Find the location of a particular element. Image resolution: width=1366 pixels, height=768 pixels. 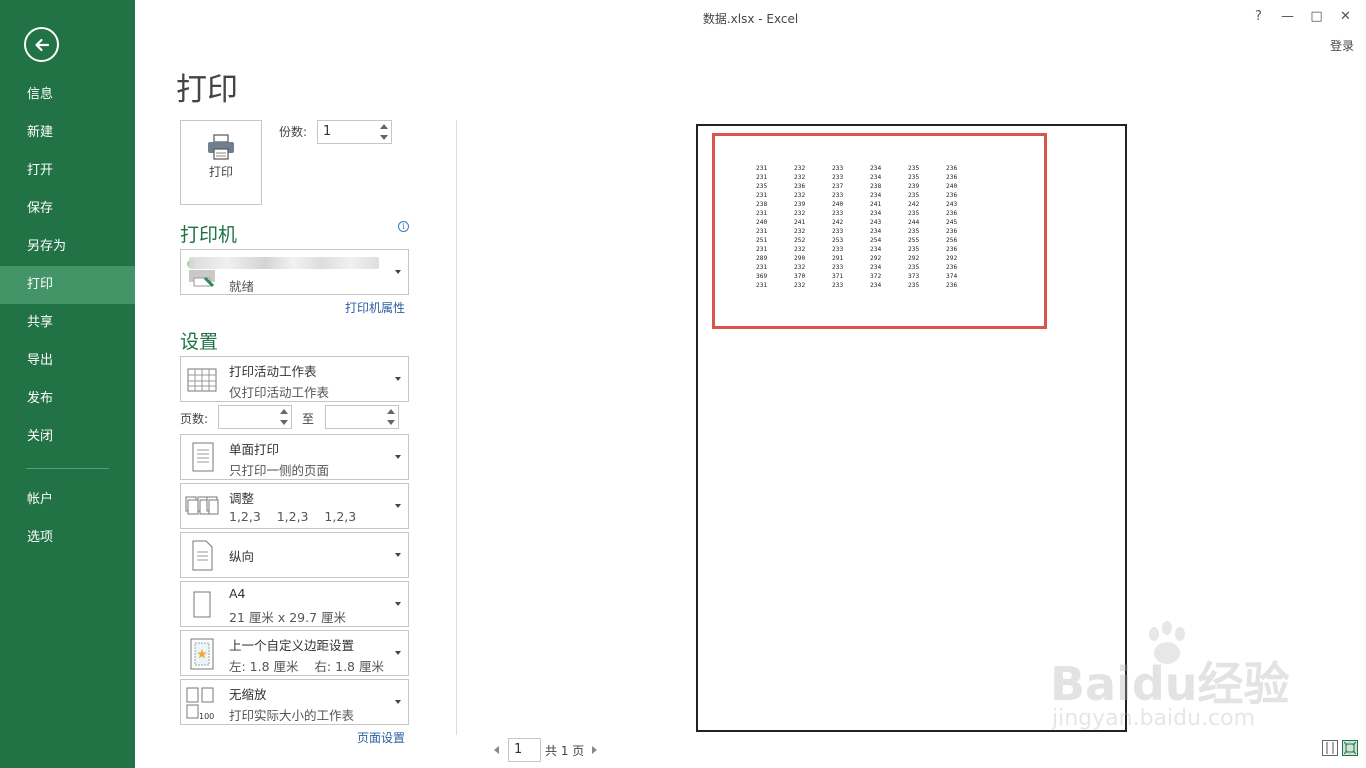

printer-properties-link: 打印机属性 is located at coordinates (375, 307).